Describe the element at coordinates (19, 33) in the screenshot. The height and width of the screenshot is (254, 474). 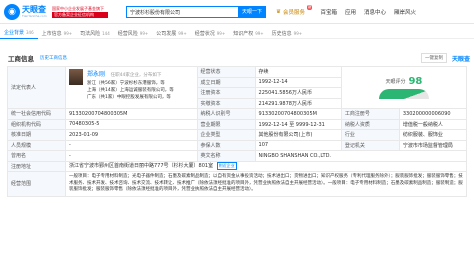
I see `tab-background: 企业背景 346` at that location.